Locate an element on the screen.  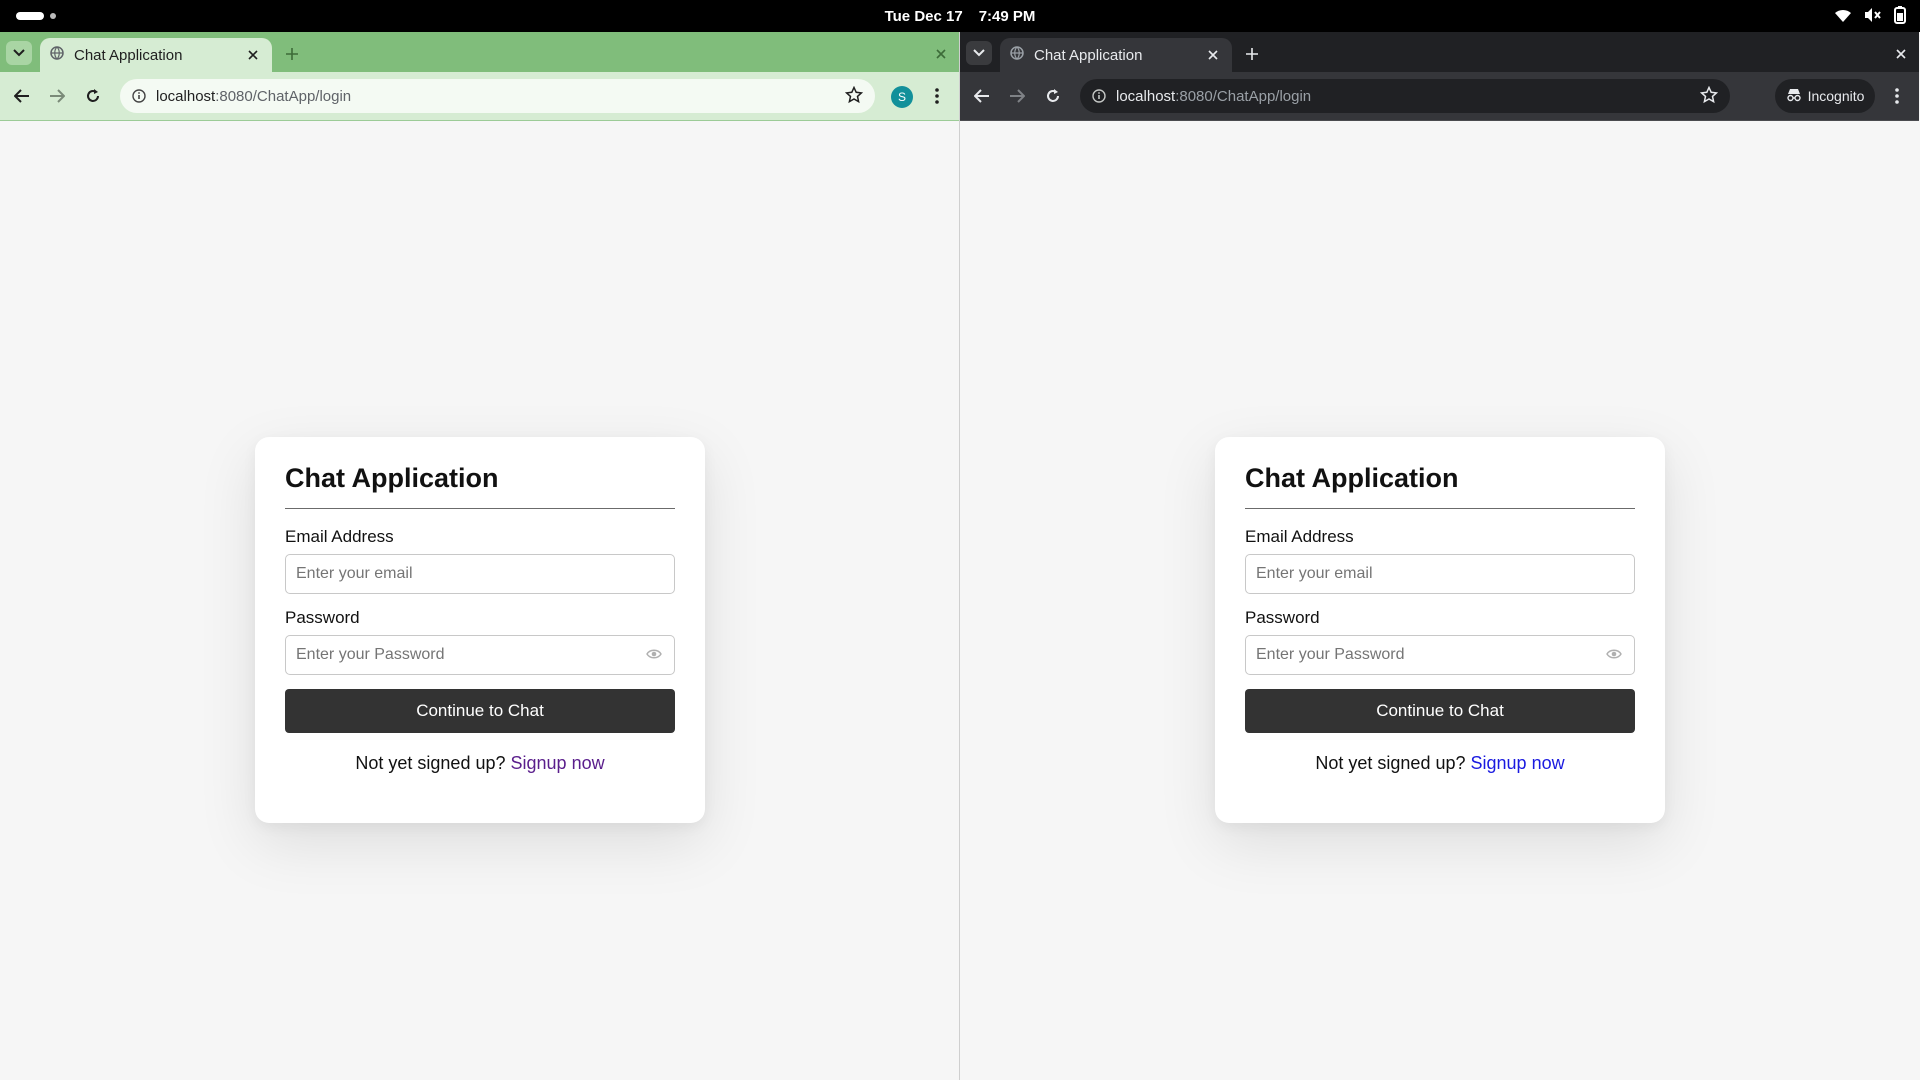
clock-time: 7:49 PM is located at coordinates (1007, 16).